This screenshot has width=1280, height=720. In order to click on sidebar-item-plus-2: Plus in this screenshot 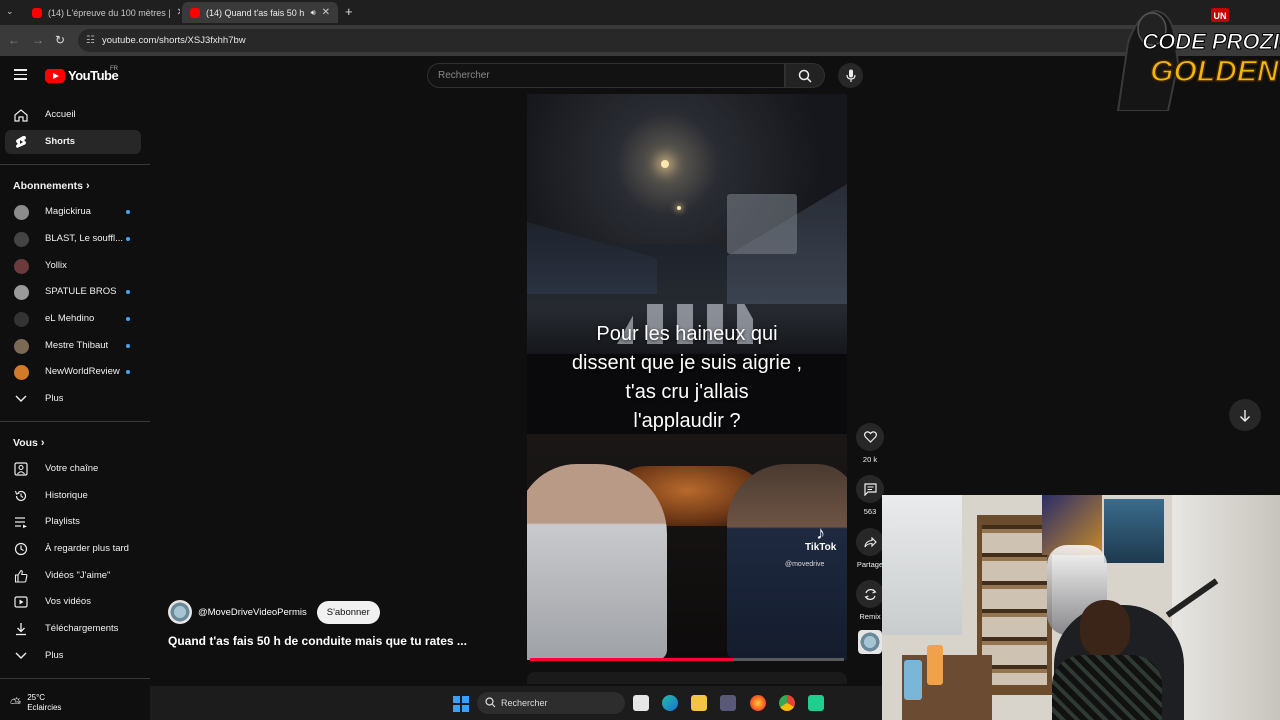, I will do `click(73, 656)`.